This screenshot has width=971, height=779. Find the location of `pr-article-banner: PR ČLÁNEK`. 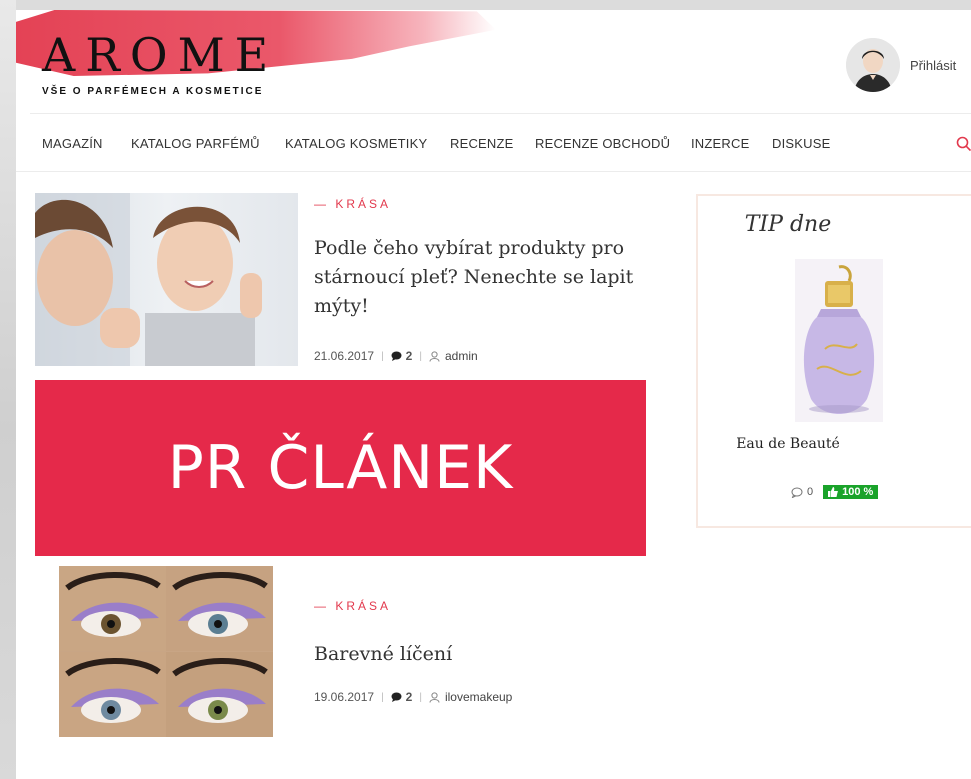

pr-article-banner: PR ČLÁNEK is located at coordinates (340, 468).